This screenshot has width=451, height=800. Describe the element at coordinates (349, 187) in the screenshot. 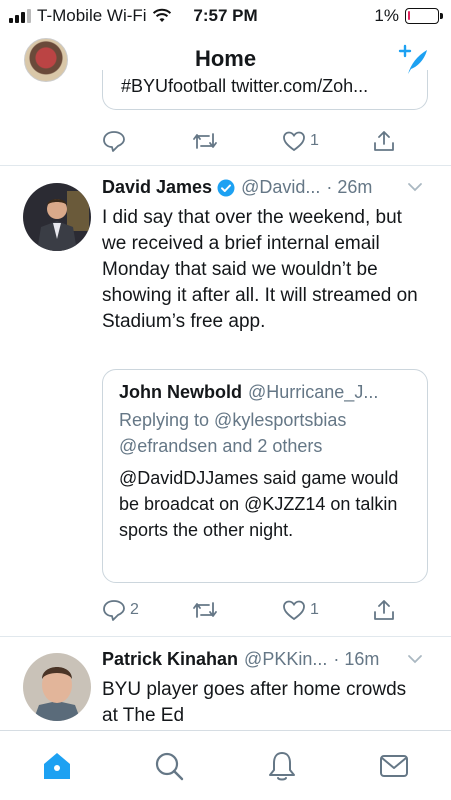

I see `tweet-timestamp: · 26m` at that location.